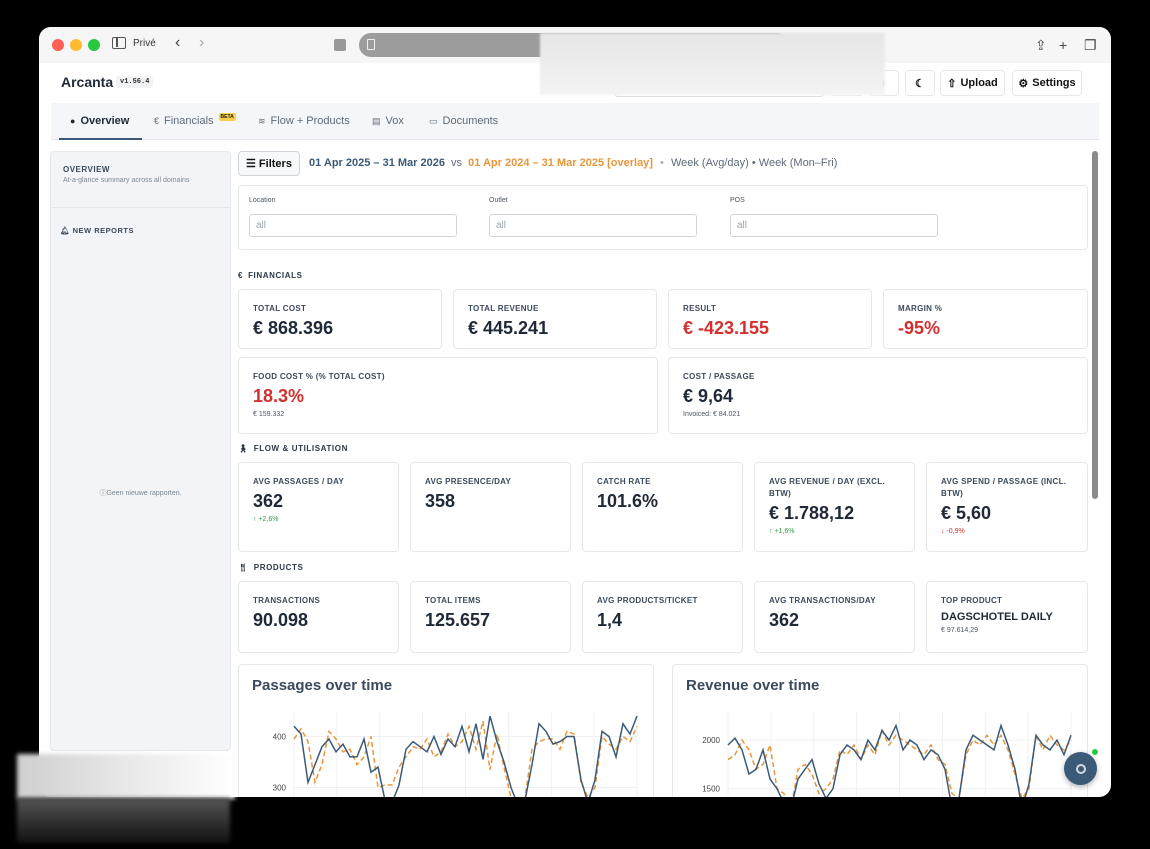  I want to click on card-value: 18.3%, so click(279, 396).